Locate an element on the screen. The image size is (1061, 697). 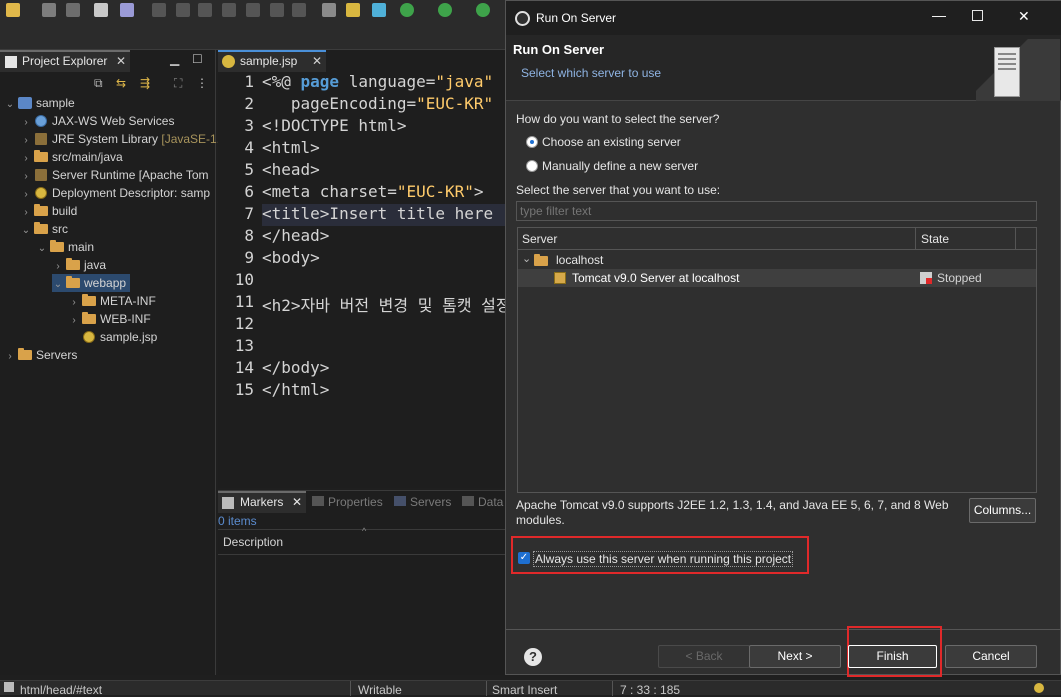
tree-item-webapp: ⌄ webapp is located at coordinates (91, 284).